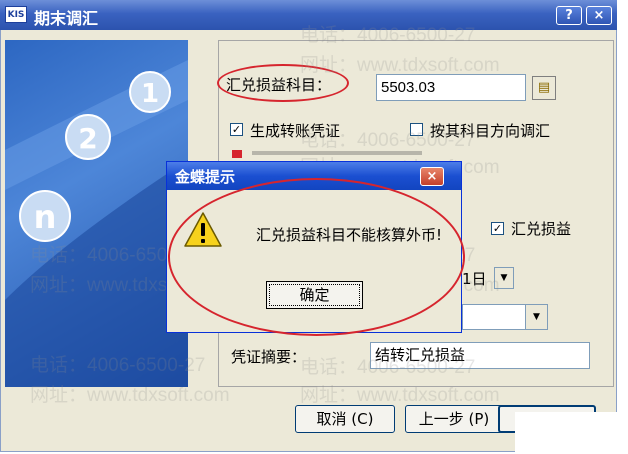  Describe the element at coordinates (45, 217) in the screenshot. I see `art-letter-n: n` at that location.